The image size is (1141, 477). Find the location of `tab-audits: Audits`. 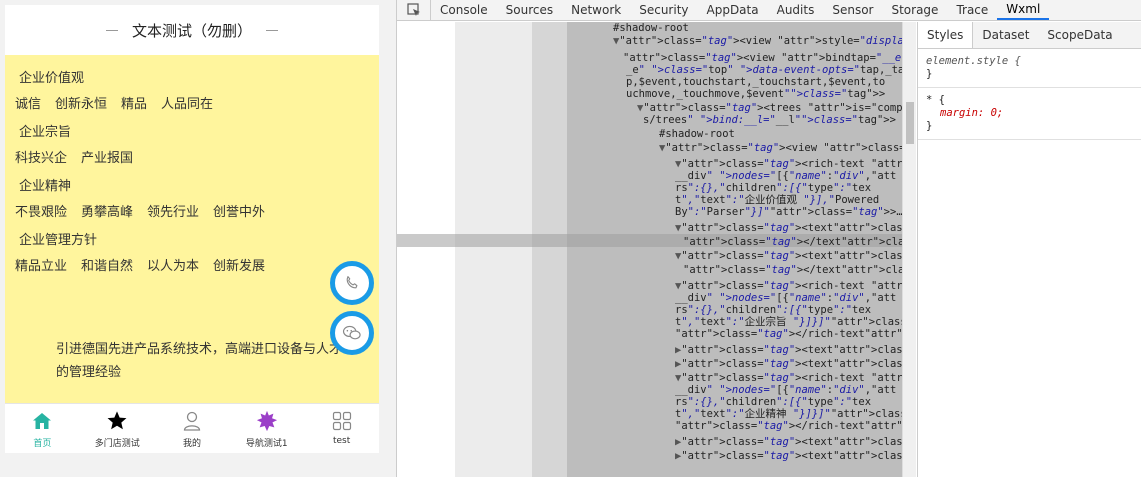

tab-audits: Audits is located at coordinates (796, 10).